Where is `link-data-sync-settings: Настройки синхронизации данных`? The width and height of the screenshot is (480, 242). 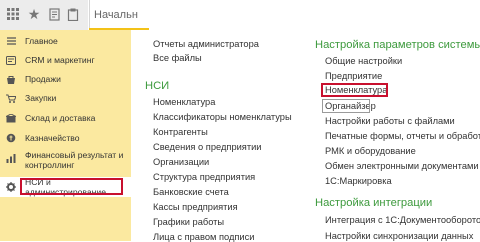
link-data-sync-settings: Настройки синхронизации данных is located at coordinates (399, 236).